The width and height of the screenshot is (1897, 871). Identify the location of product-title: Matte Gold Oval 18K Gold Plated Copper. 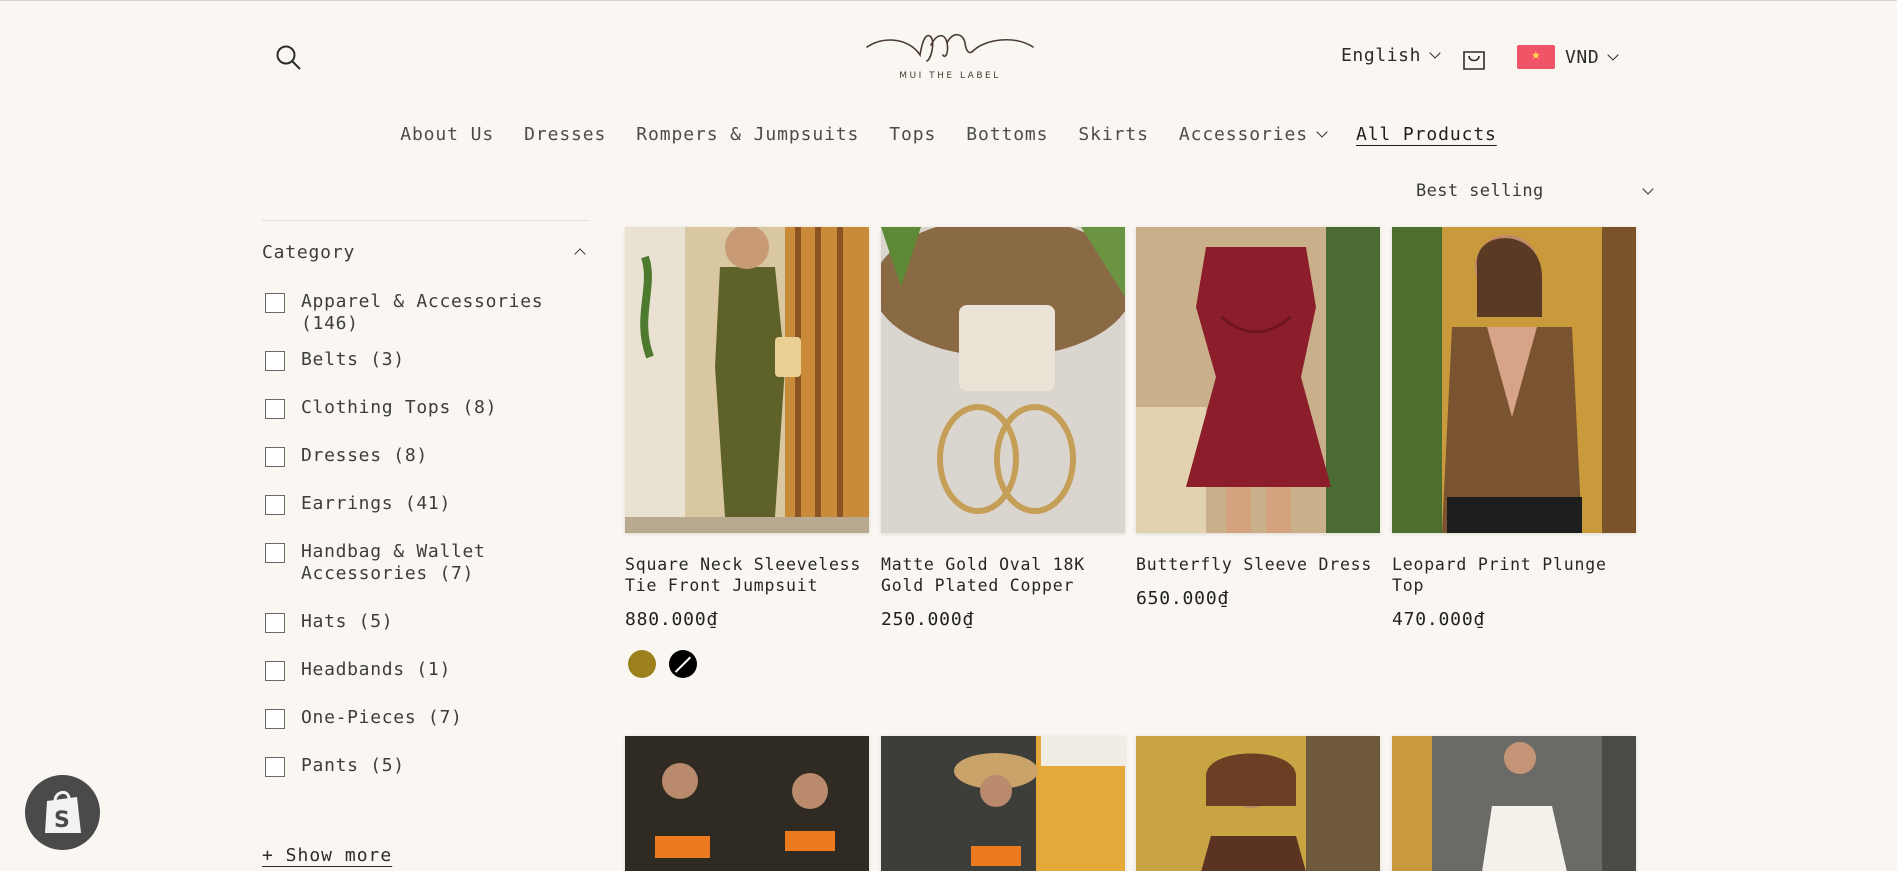
(1003, 575).